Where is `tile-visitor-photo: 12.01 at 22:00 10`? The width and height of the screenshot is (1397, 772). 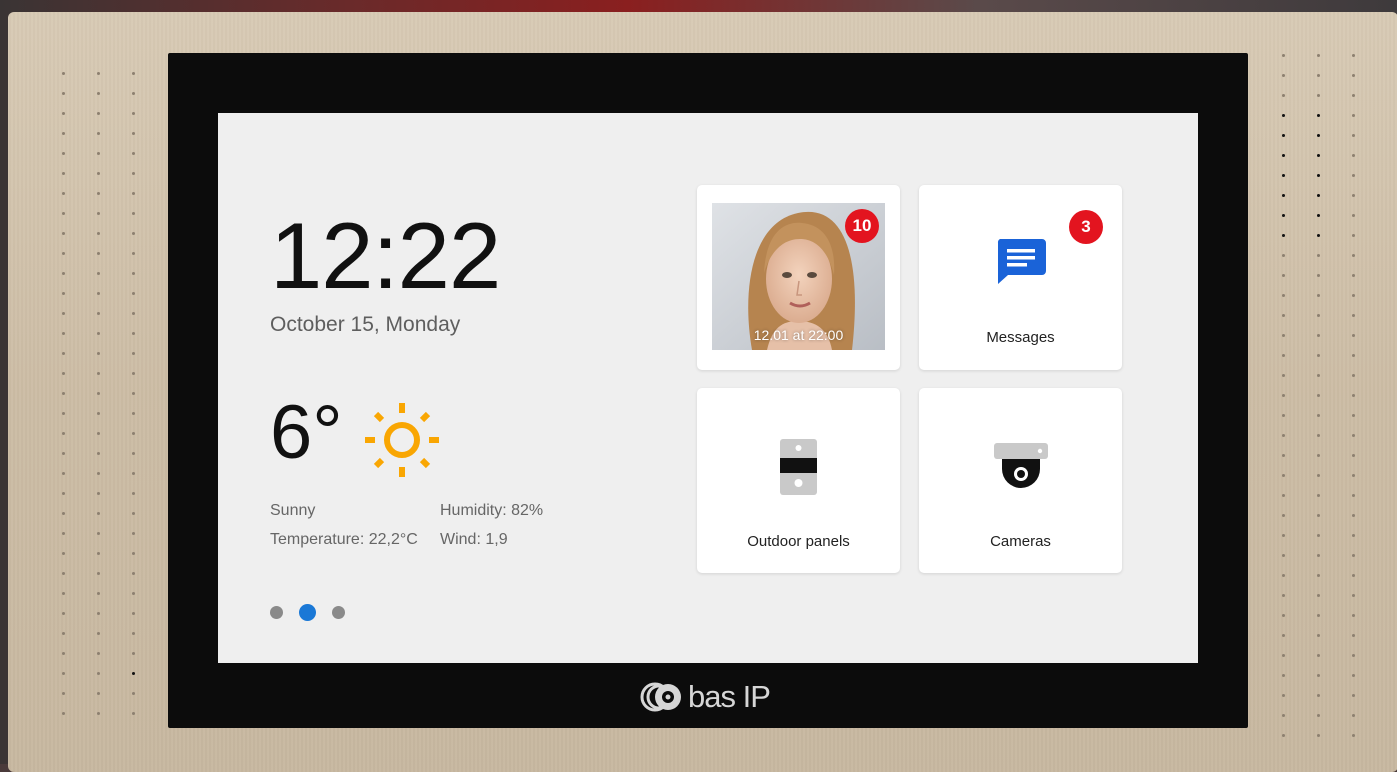 tile-visitor-photo: 12.01 at 22:00 10 is located at coordinates (798, 277).